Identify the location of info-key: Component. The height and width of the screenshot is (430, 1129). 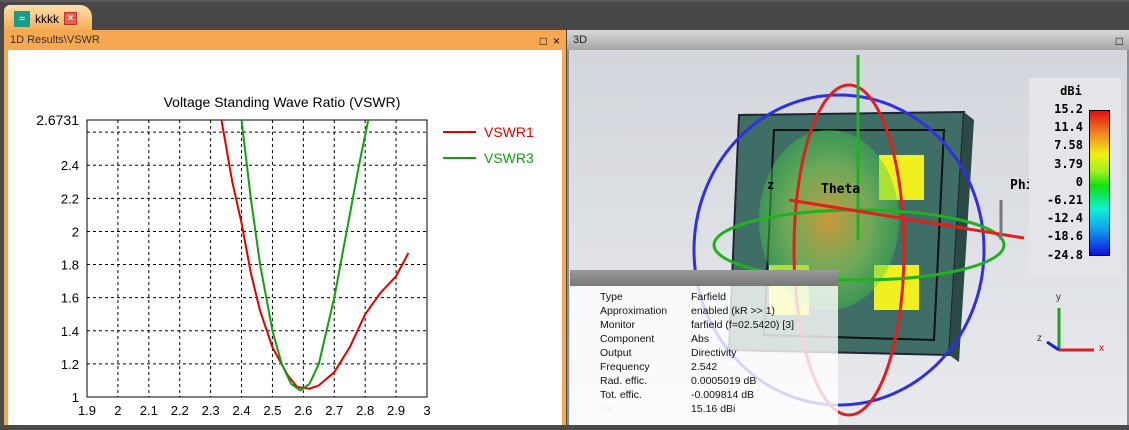
(627, 339).